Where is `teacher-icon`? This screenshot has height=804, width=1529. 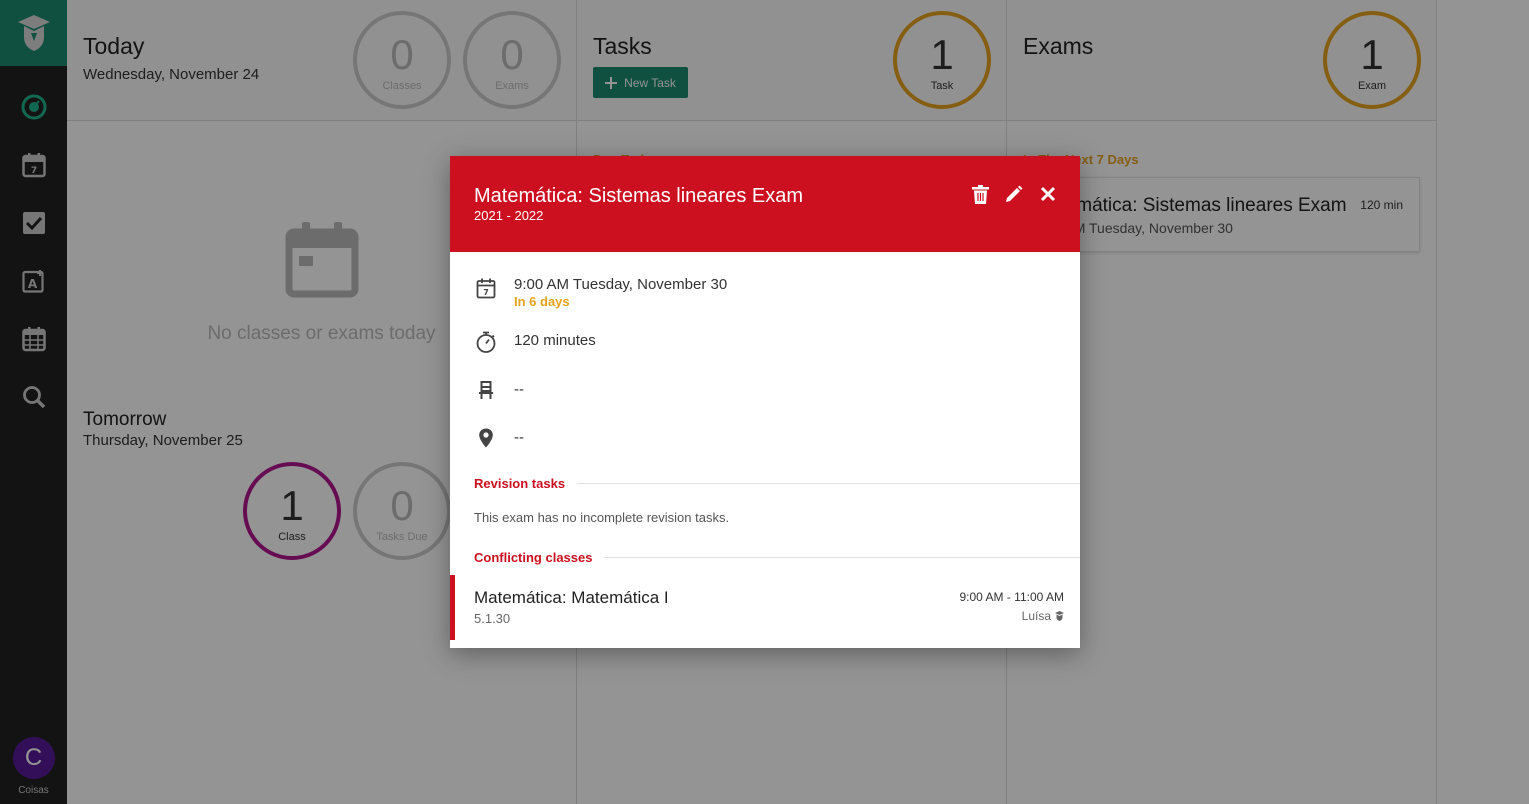 teacher-icon is located at coordinates (1059, 616).